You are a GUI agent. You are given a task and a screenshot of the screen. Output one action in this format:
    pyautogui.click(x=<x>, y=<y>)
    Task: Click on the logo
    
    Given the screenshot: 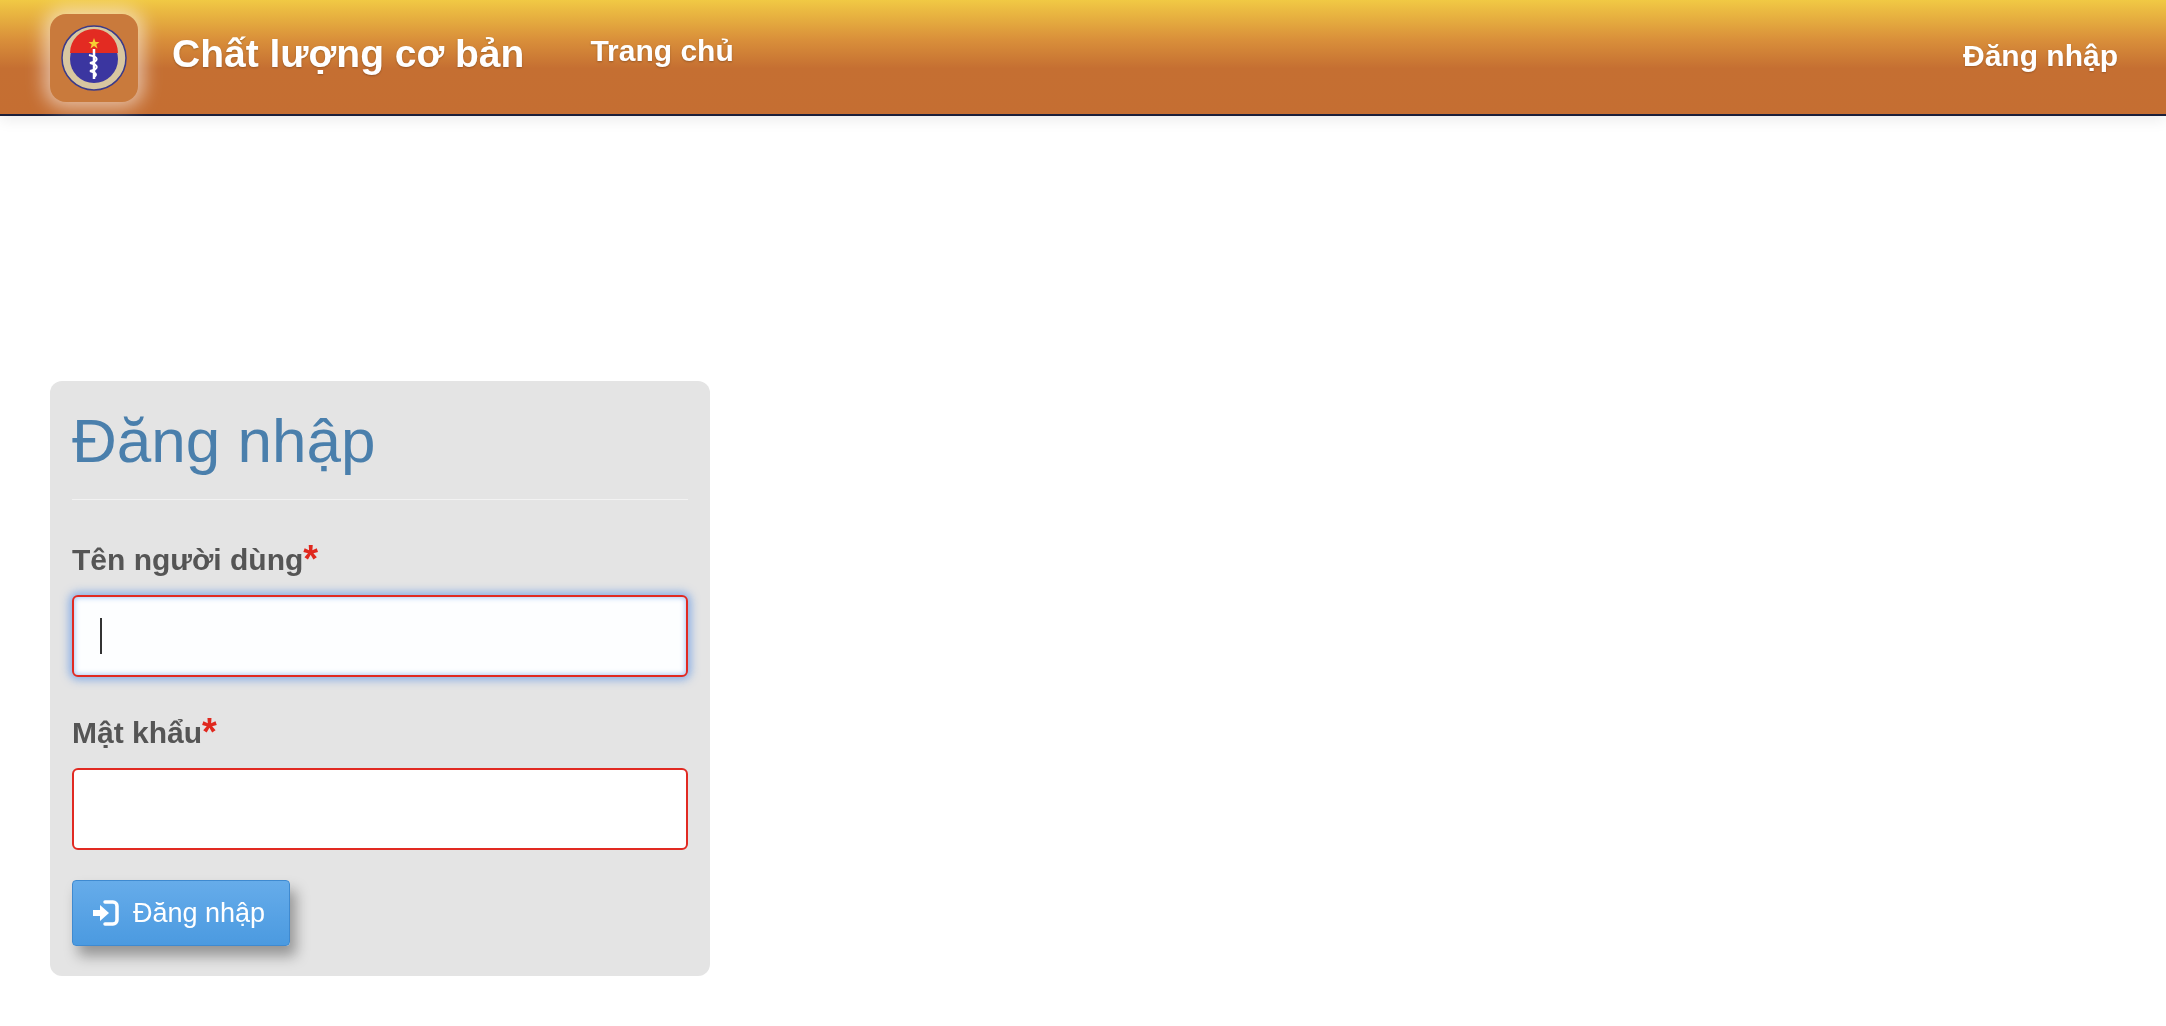 What is the action you would take?
    pyautogui.click(x=94, y=58)
    